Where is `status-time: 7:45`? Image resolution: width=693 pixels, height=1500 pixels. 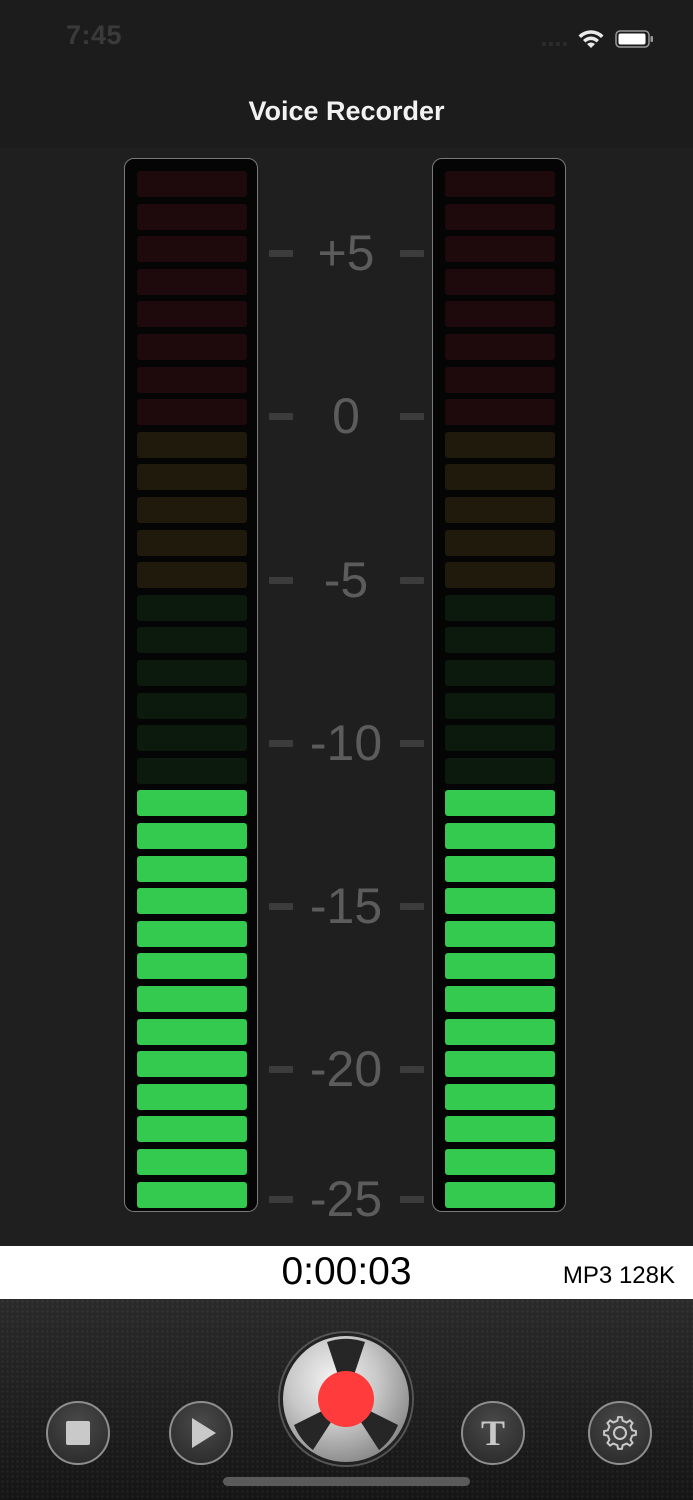 status-time: 7:45 is located at coordinates (94, 35).